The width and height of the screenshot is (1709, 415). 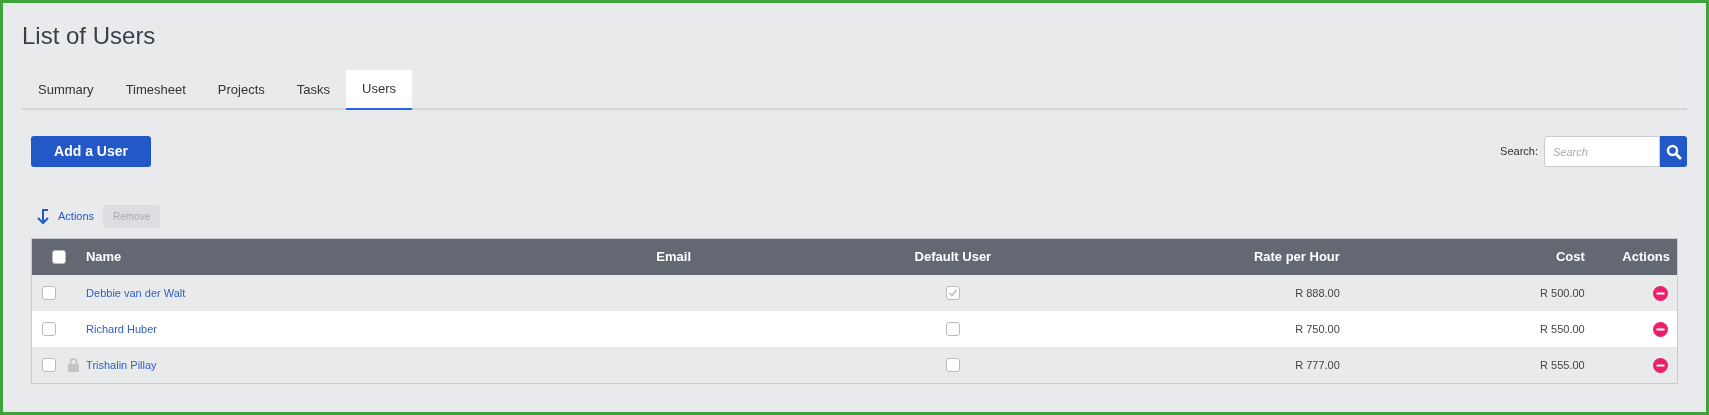 What do you see at coordinates (1296, 257) in the screenshot?
I see `column-header: Rate per Hour` at bounding box center [1296, 257].